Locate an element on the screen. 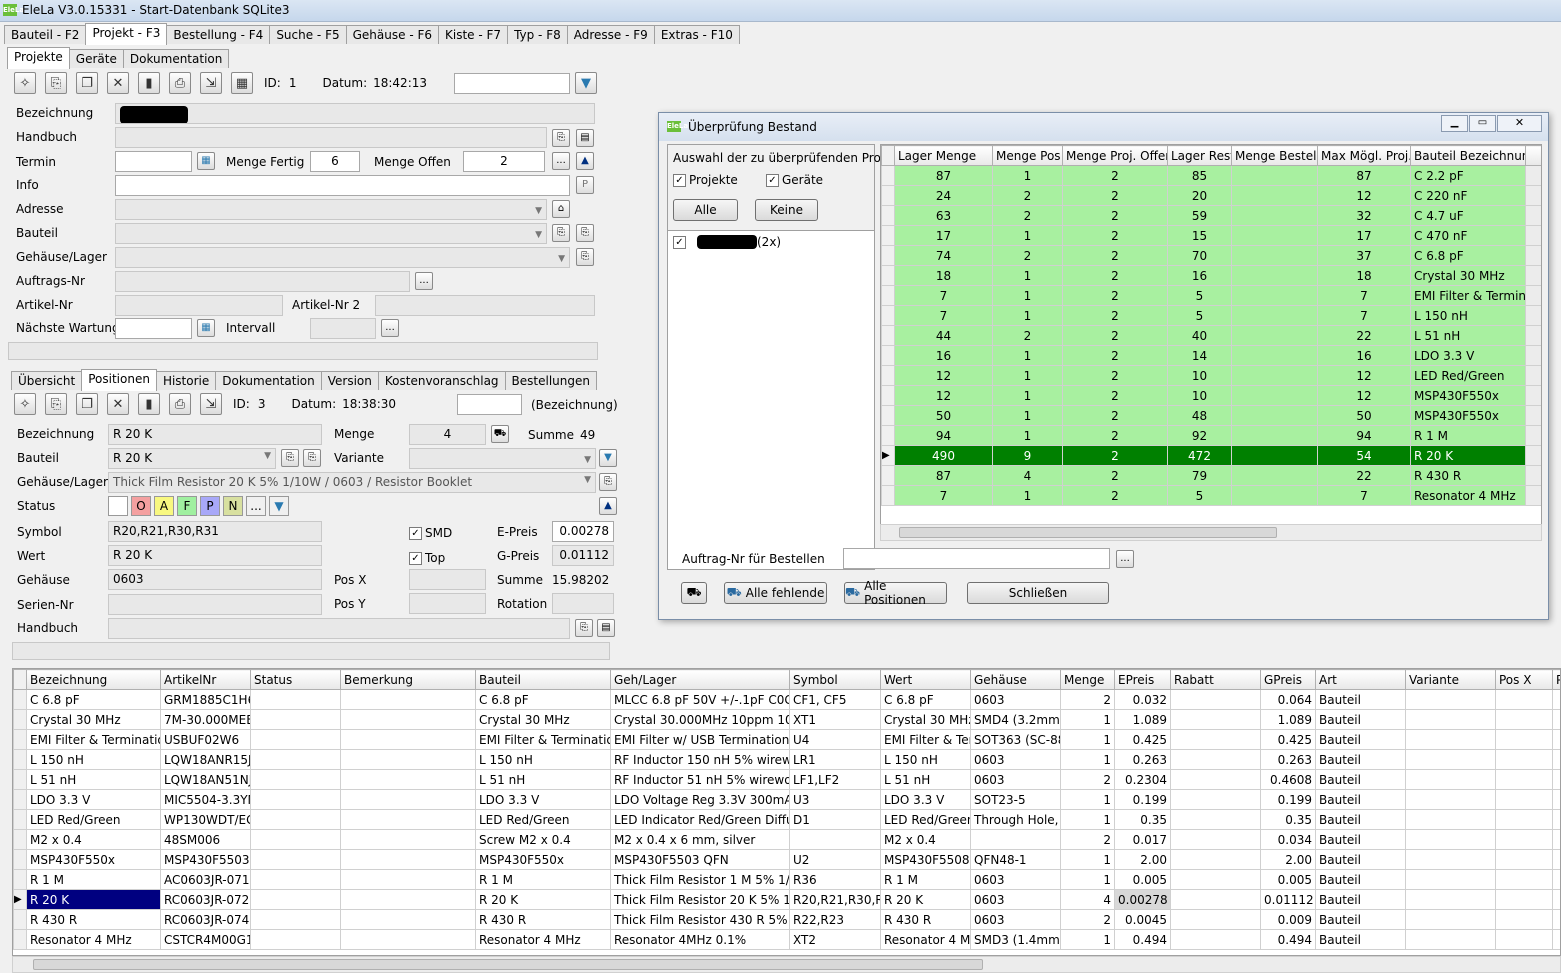 This screenshot has height=973, width=1561. info-input is located at coordinates (342, 185).